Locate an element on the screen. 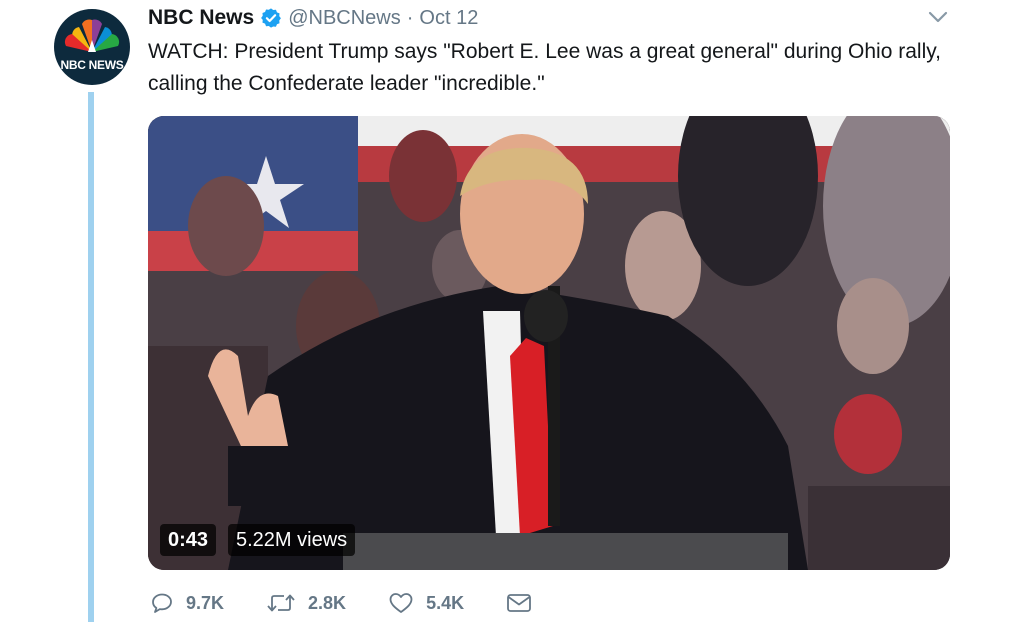 The image size is (1016, 622). account-handle: @NBCNews is located at coordinates (344, 18).